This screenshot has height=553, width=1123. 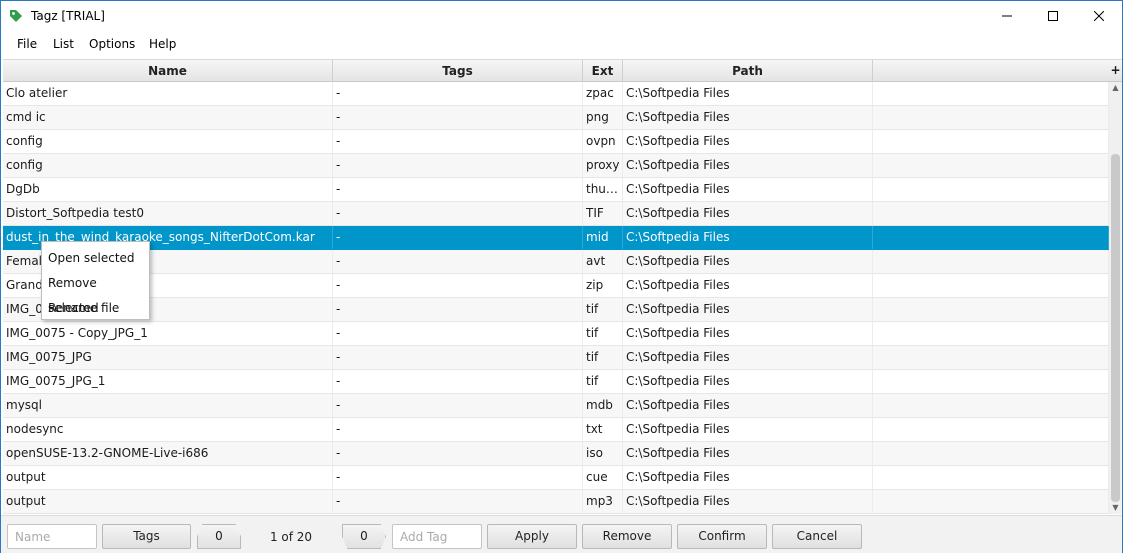 I want to click on scroll-down-arrow-icon: ▼, so click(x=1115, y=508).